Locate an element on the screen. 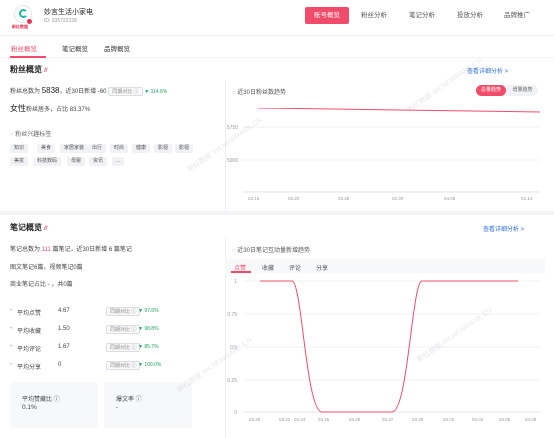 The image size is (554, 438). fans-interest-title: ○ 粉丝兴趣标签 is located at coordinates (31, 135).